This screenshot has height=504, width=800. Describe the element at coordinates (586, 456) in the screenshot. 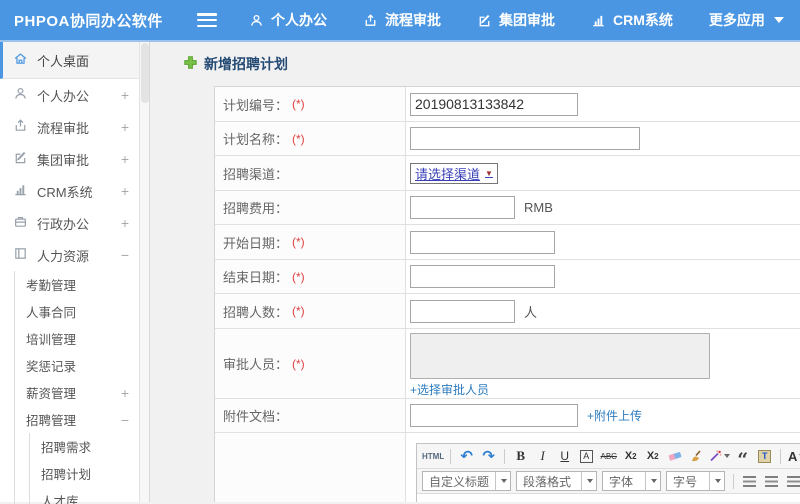

I see `autotypeset-button: A` at that location.